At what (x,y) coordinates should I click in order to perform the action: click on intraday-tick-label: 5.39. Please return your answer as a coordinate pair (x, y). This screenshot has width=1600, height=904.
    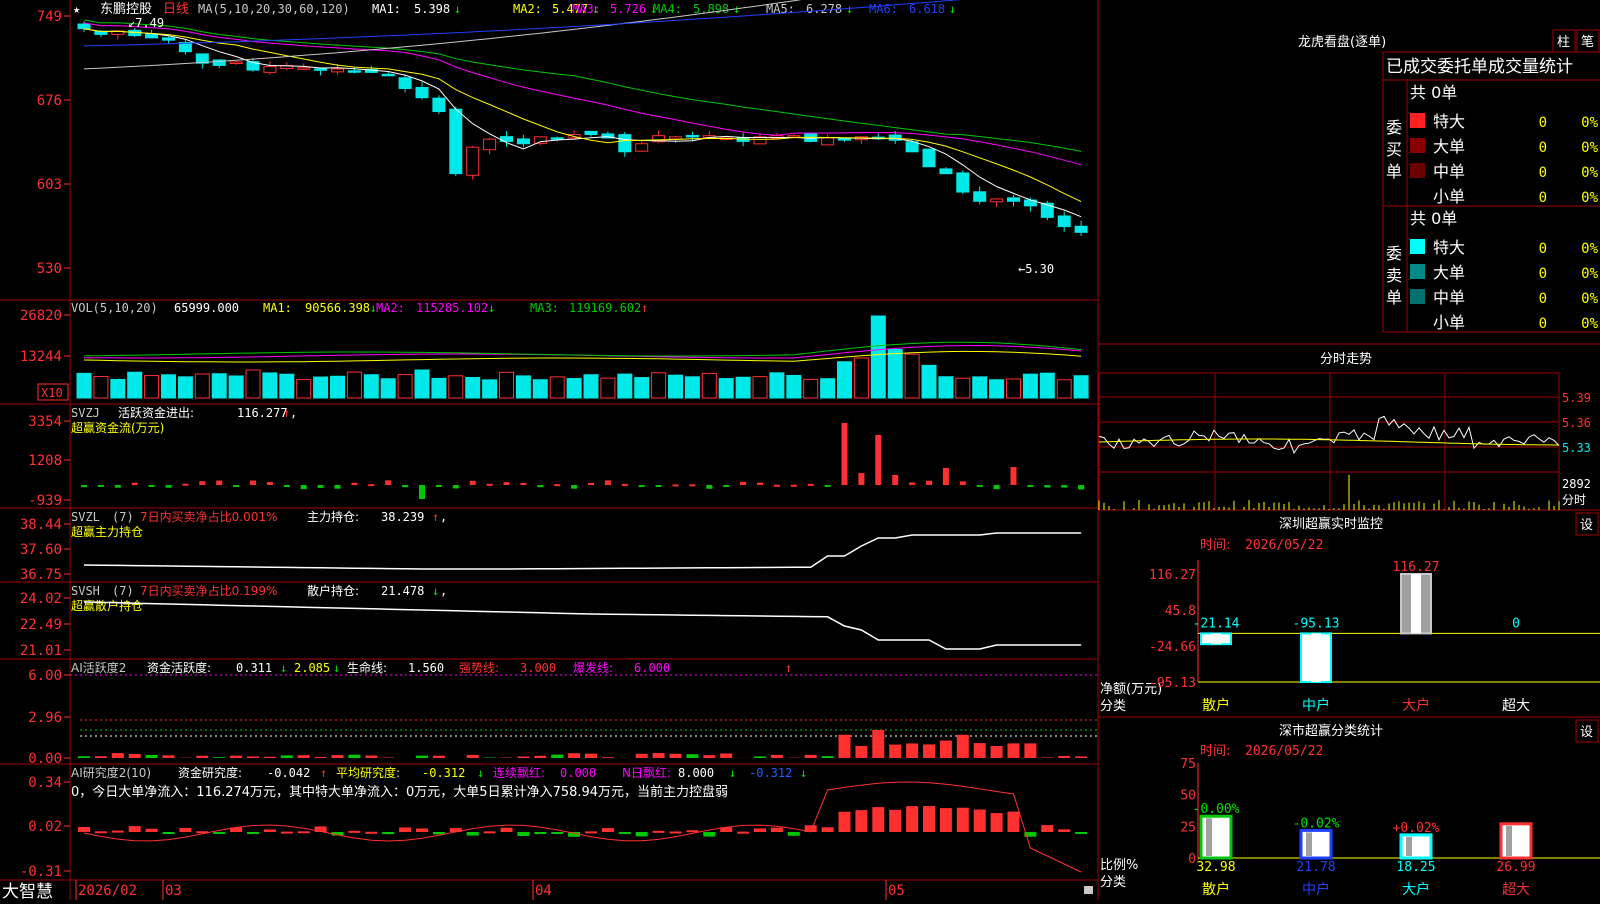
    Looking at the image, I should click on (1576, 398).